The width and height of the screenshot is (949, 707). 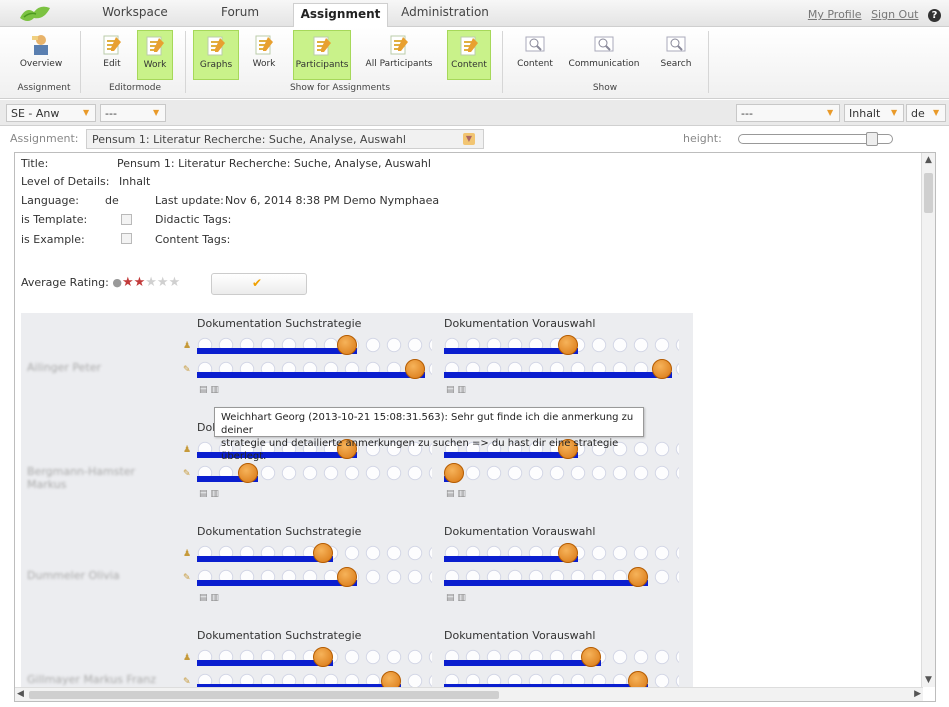 What do you see at coordinates (41, 64) in the screenshot?
I see `overview-label: Overview` at bounding box center [41, 64].